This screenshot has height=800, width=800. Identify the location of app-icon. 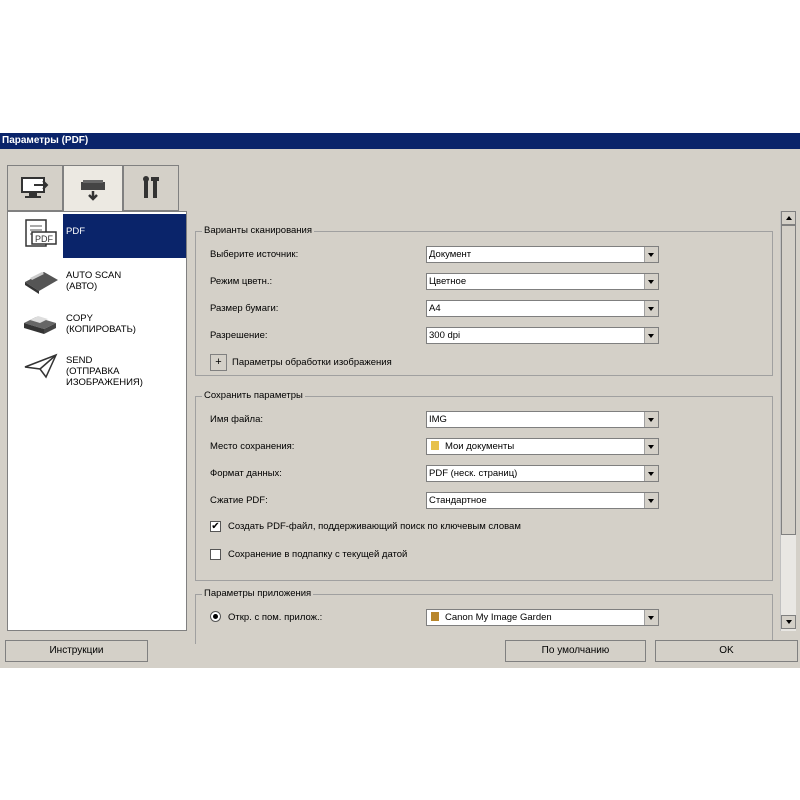
(435, 616).